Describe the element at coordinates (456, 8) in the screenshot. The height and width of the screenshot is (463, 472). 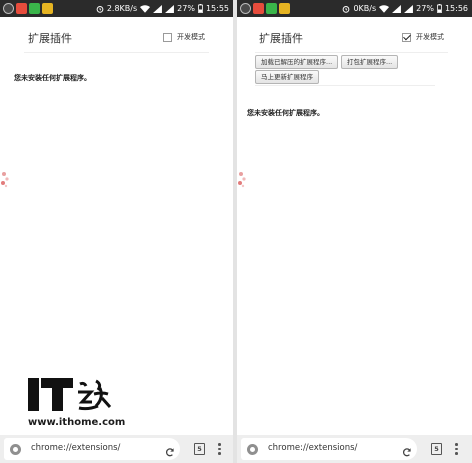
I see `status-time: 15:56` at that location.